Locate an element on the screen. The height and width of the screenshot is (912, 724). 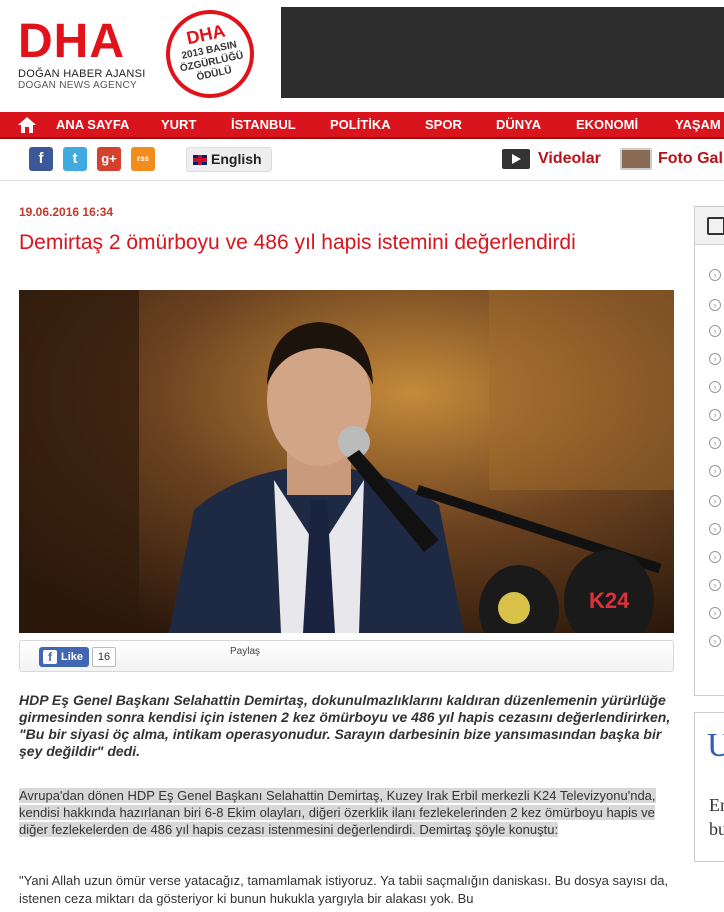
share-bar: f Like 16 Paylaş is located at coordinates (346, 656).